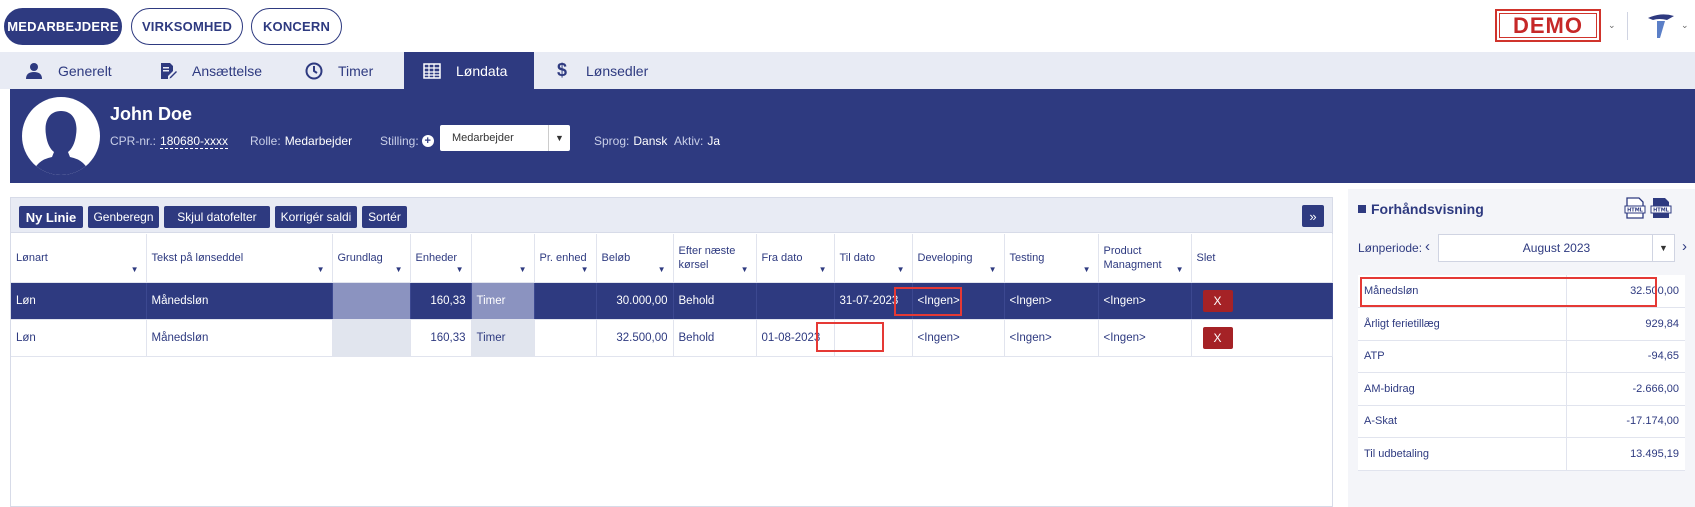  I want to click on account-chevron-icon: ⌄, so click(1685, 25).